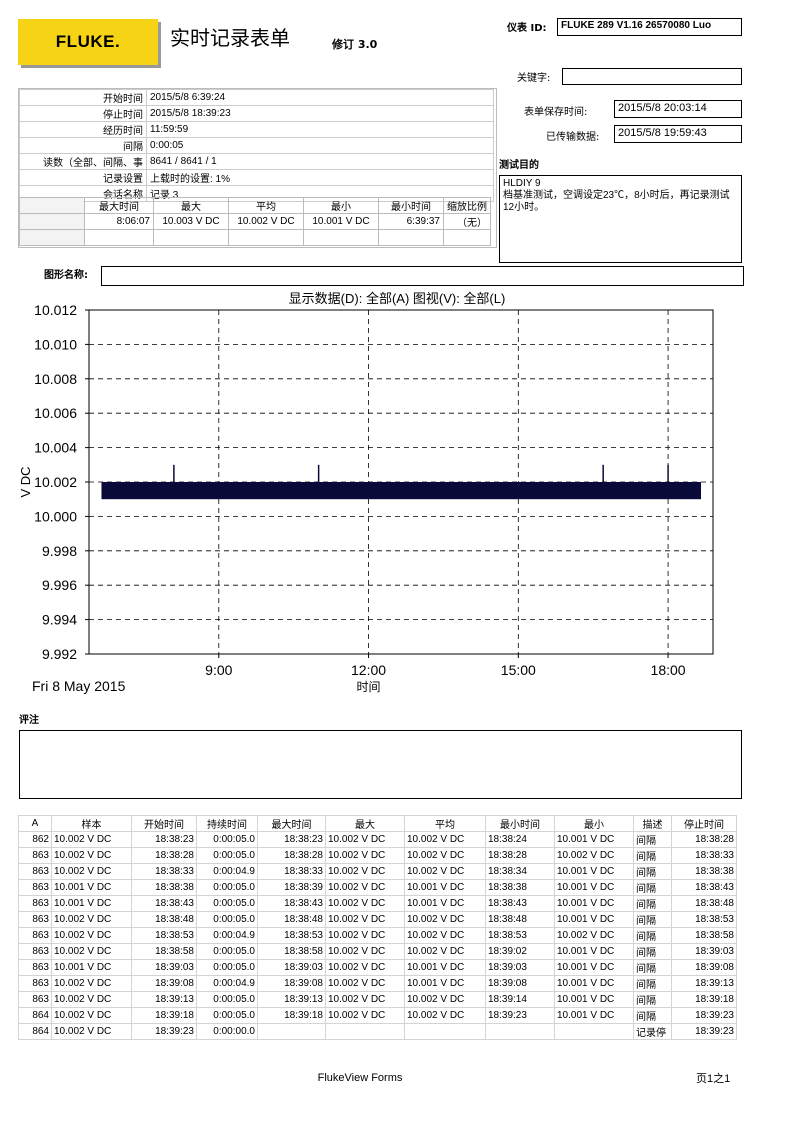  What do you see at coordinates (255, 237) in the screenshot?
I see `stats-empty-row` at bounding box center [255, 237].